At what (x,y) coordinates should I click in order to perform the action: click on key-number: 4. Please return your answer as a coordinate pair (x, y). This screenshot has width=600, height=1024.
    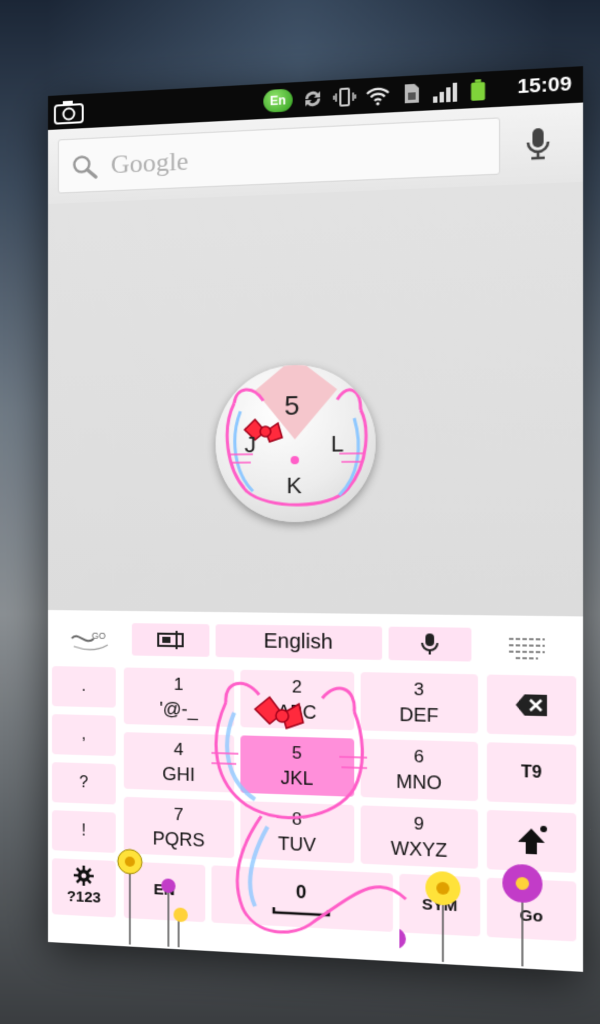
    Looking at the image, I should click on (178, 749).